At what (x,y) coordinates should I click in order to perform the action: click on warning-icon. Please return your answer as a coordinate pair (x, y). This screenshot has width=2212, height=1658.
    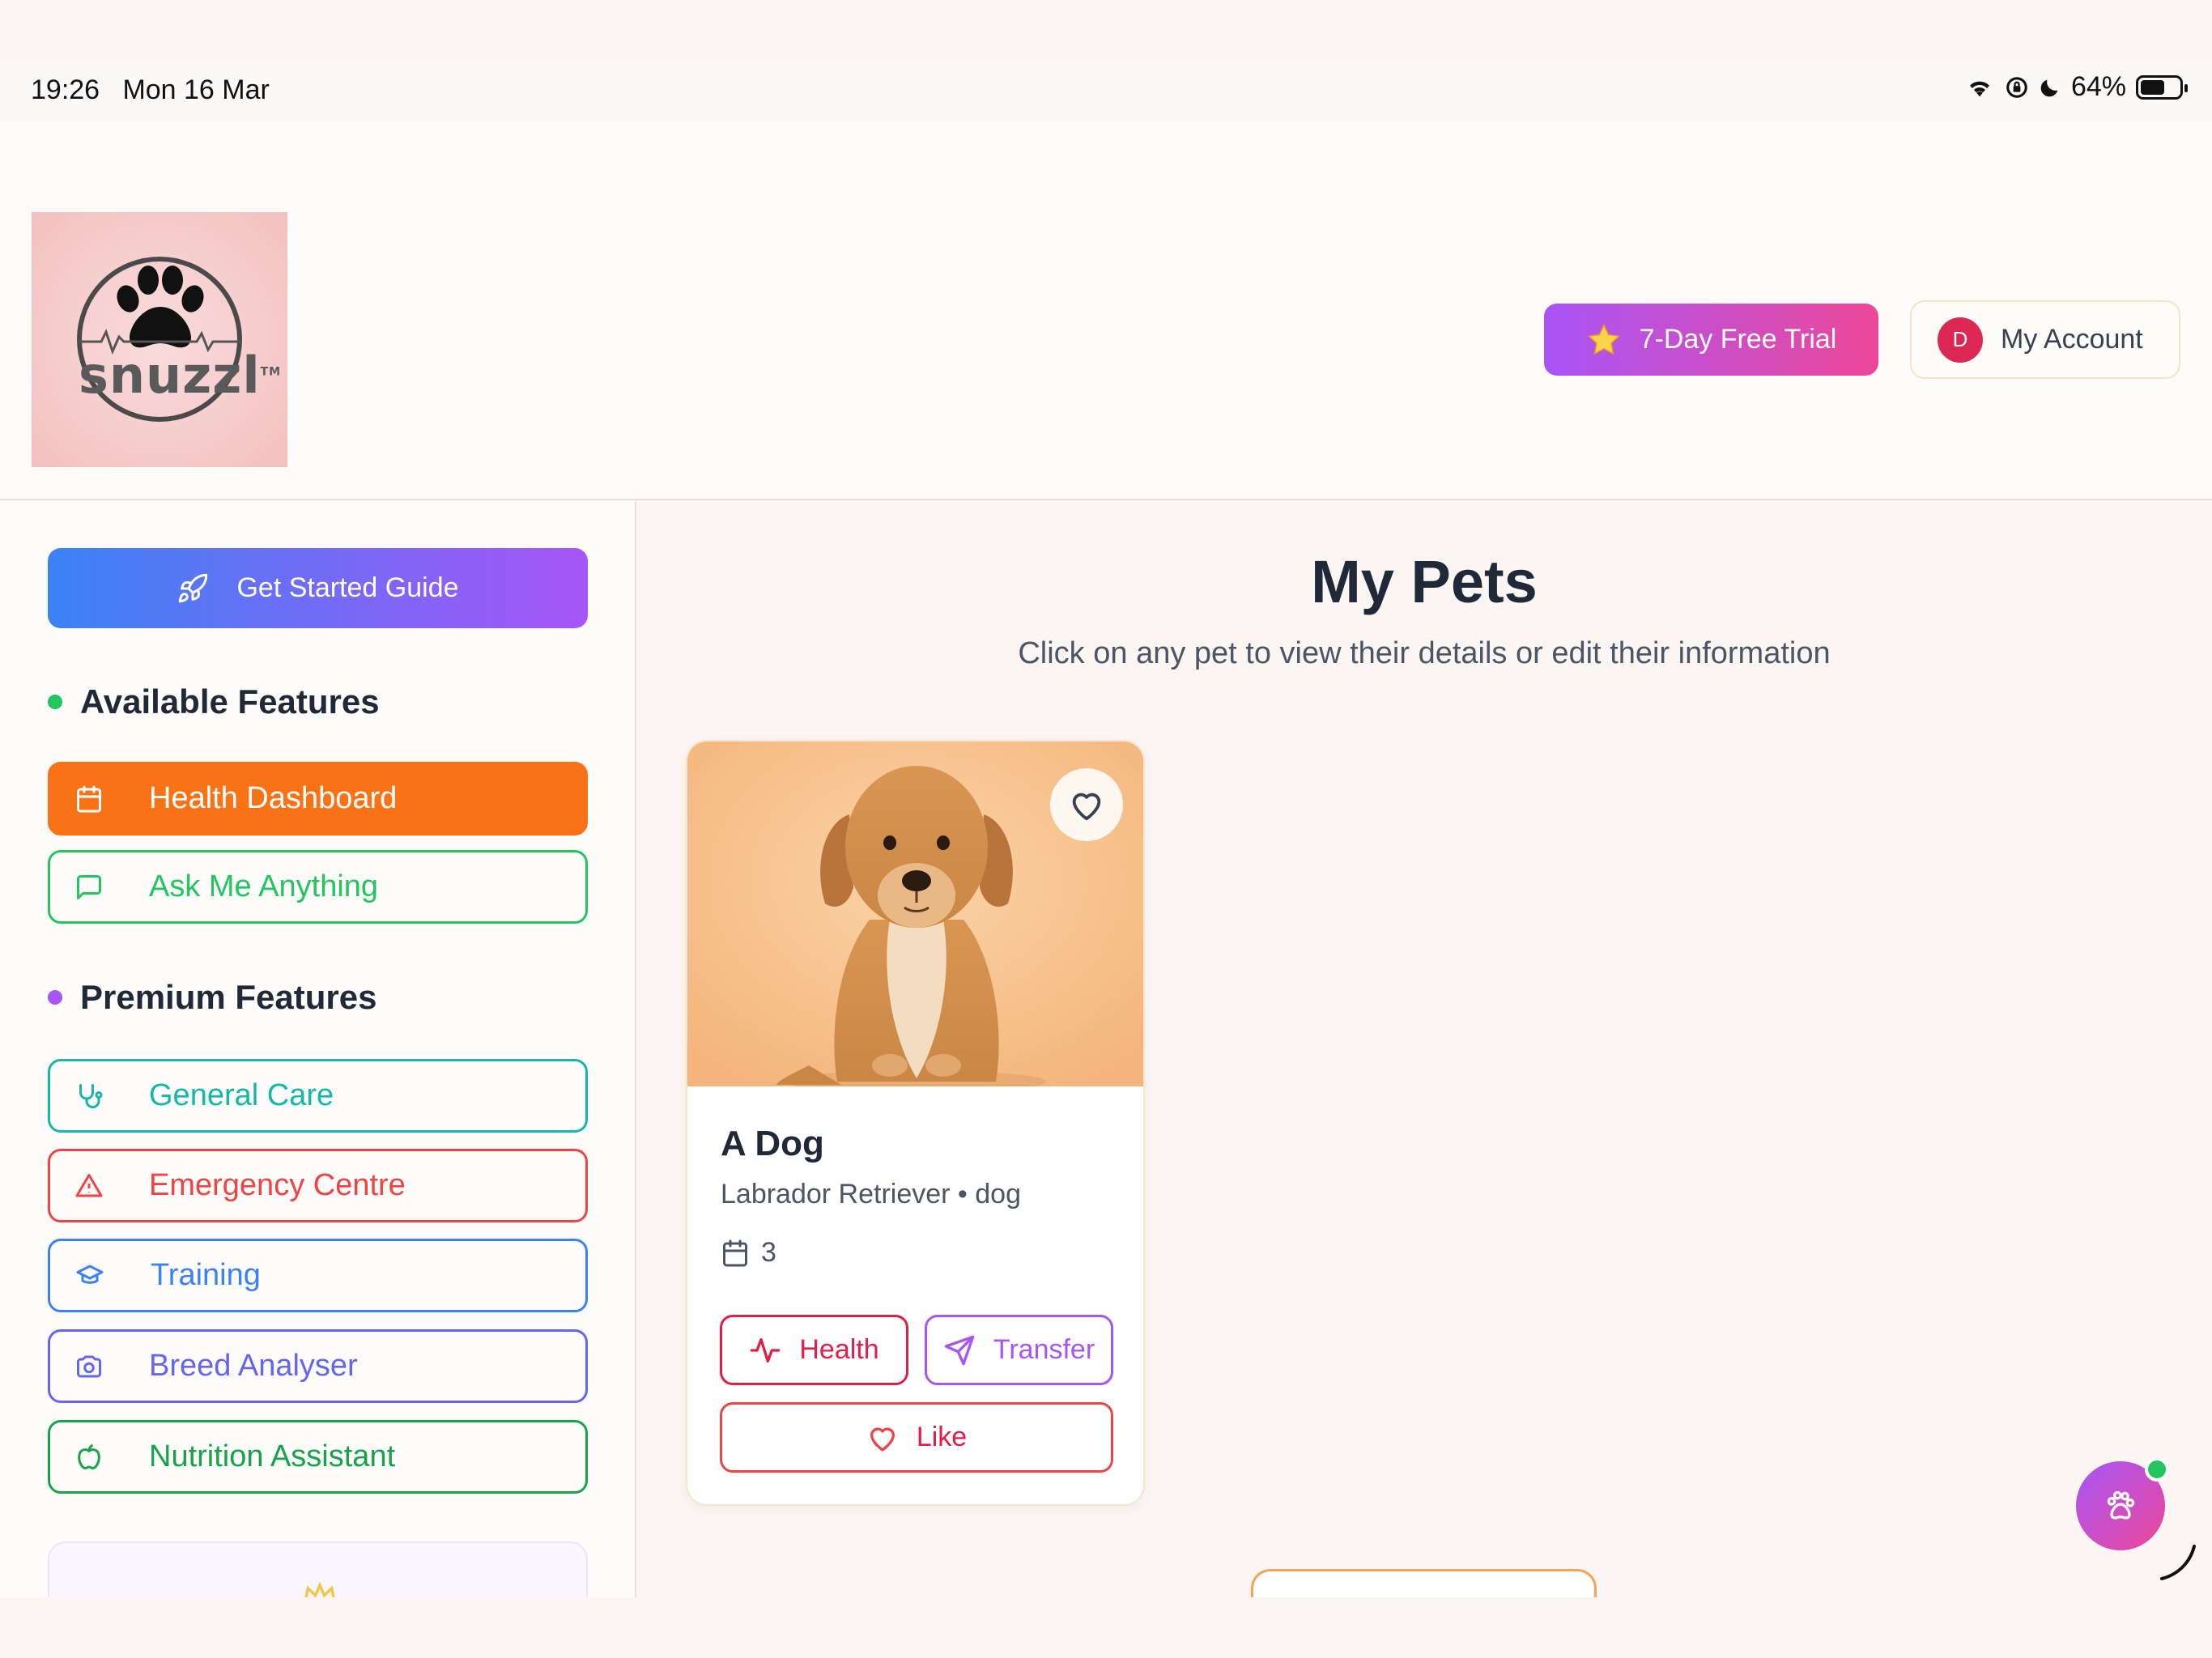
    Looking at the image, I should click on (89, 1185).